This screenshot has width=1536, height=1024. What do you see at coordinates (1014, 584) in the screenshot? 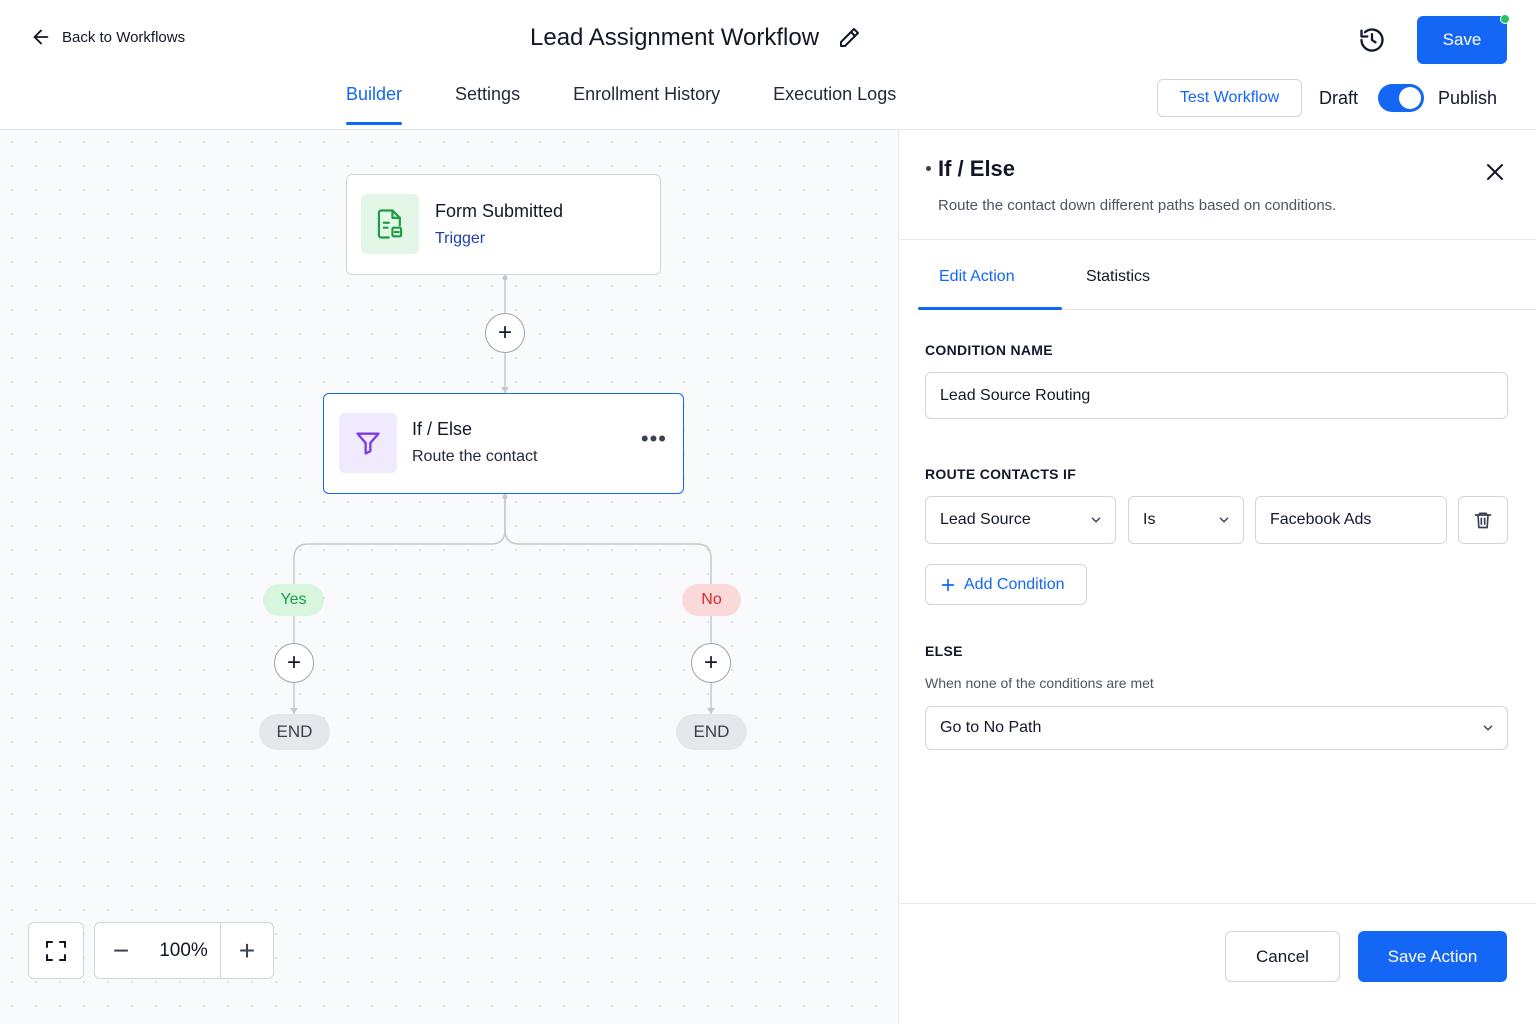
I see `add-condition-label: Add Condition` at bounding box center [1014, 584].